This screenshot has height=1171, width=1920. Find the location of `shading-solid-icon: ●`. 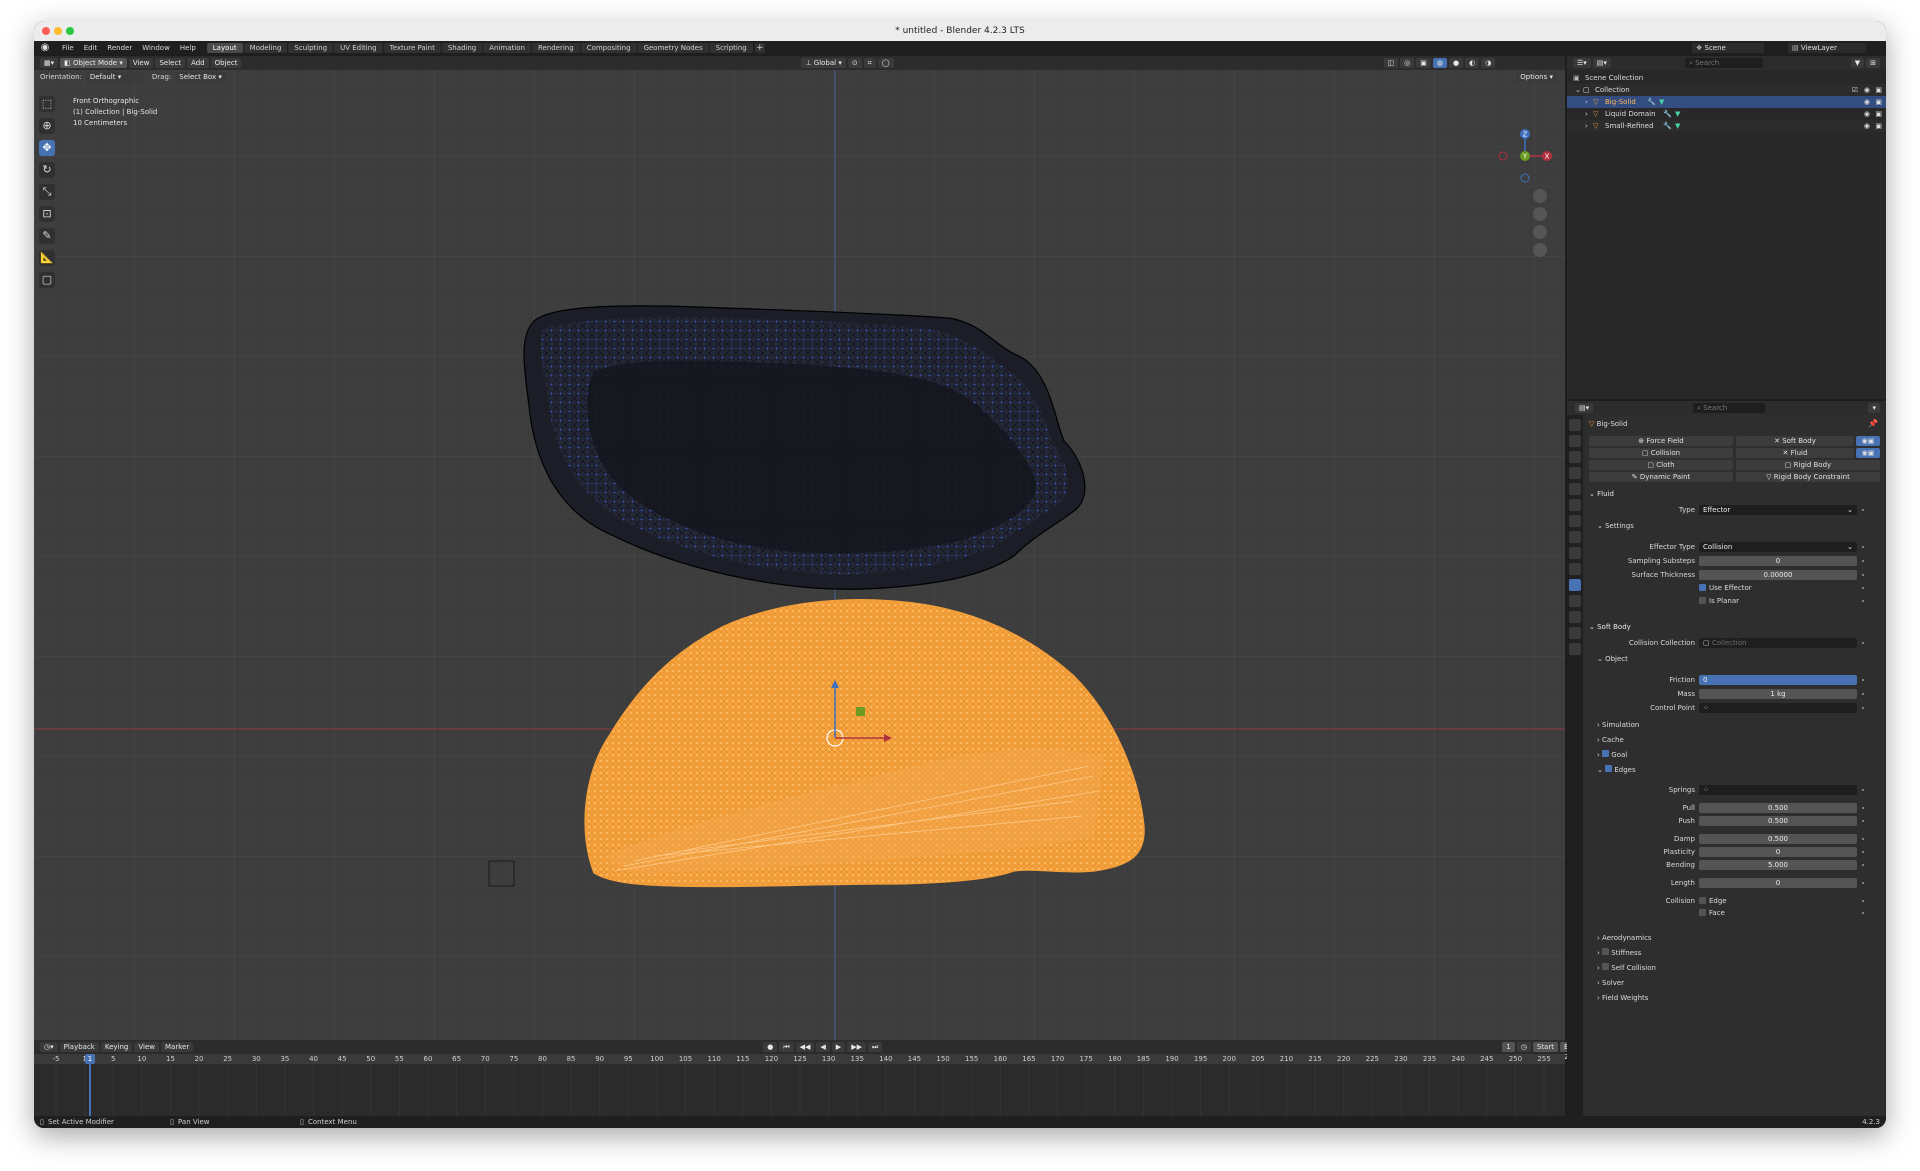

shading-solid-icon: ● is located at coordinates (1456, 63).